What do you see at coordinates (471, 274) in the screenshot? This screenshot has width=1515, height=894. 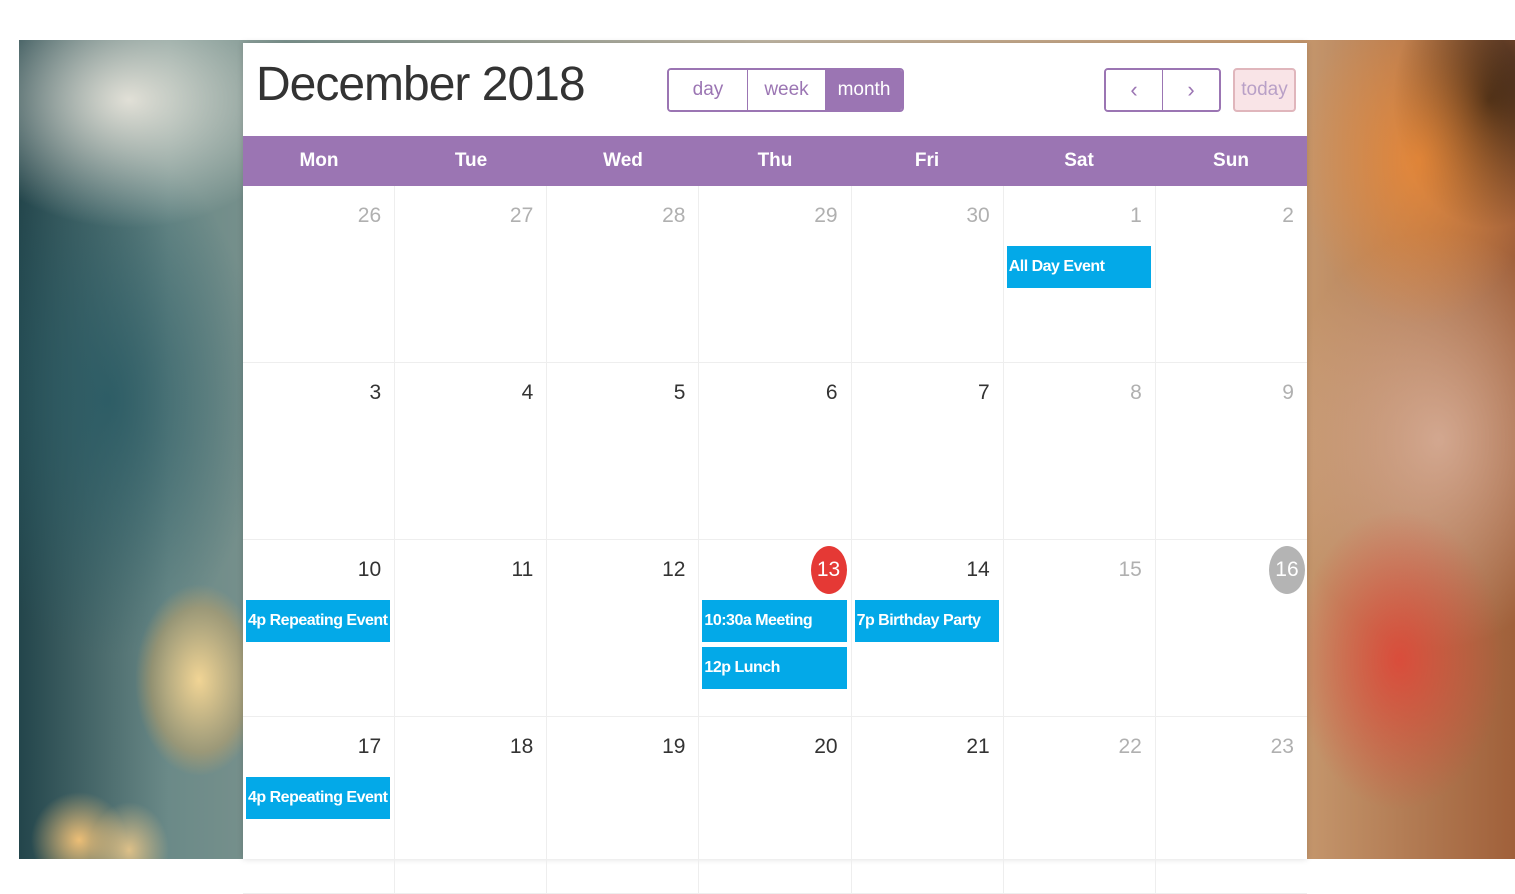 I see `day-cell: 27` at bounding box center [471, 274].